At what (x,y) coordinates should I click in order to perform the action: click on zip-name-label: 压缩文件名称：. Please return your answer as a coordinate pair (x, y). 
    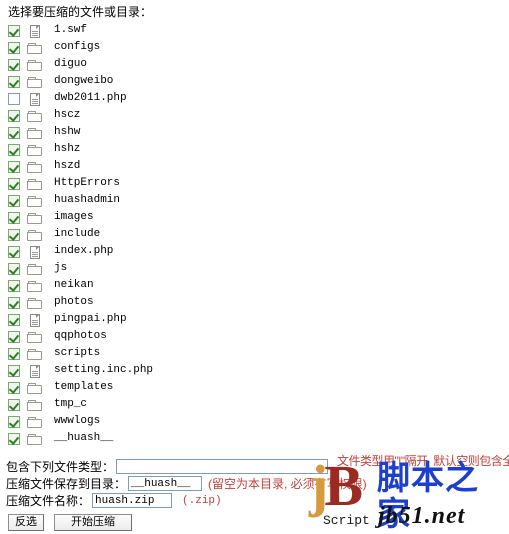
    Looking at the image, I should click on (48, 501).